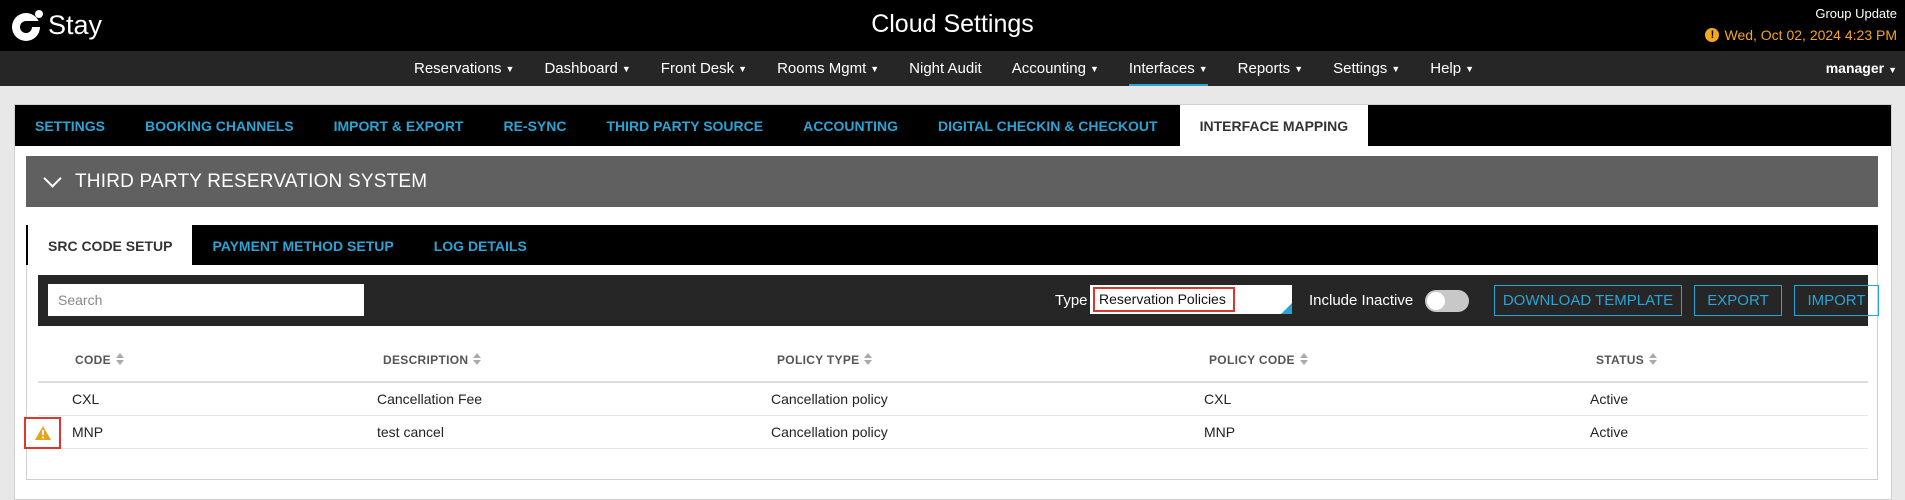 This screenshot has width=1905, height=500. I want to click on type-label: Type, so click(1071, 300).